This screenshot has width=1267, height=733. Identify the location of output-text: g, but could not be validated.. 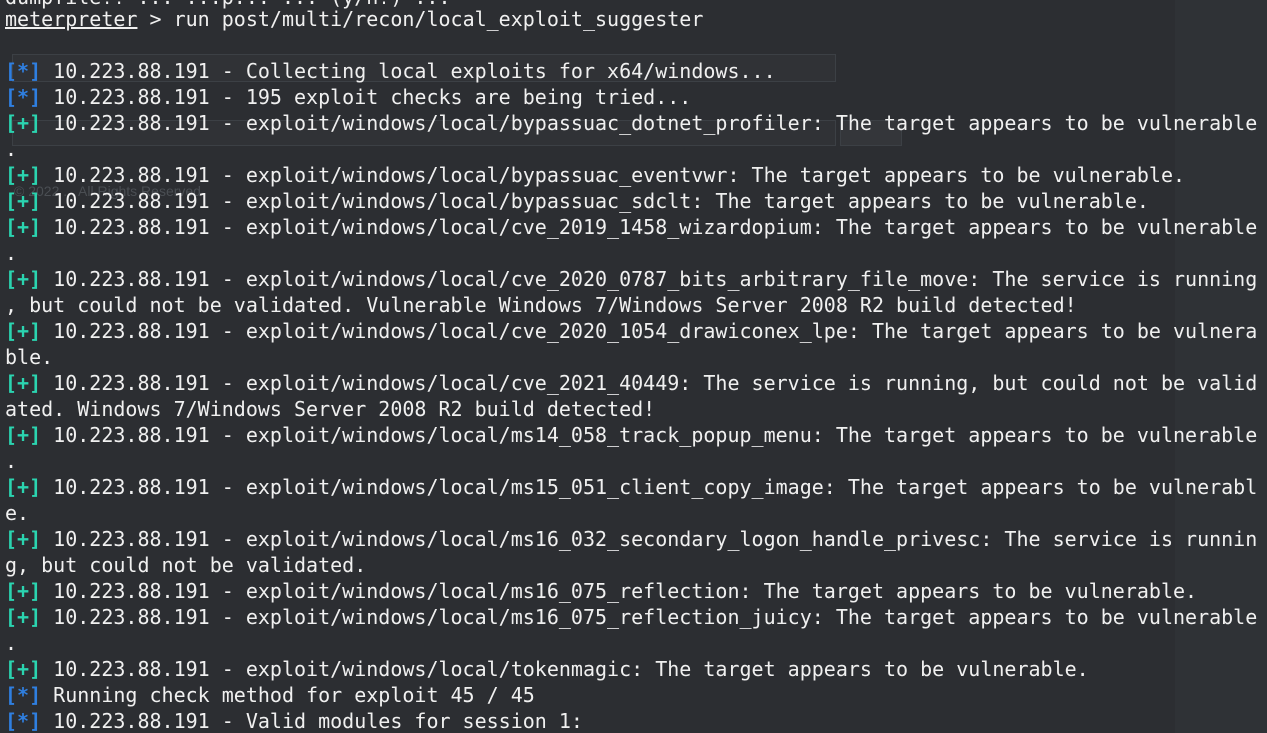
(186, 565).